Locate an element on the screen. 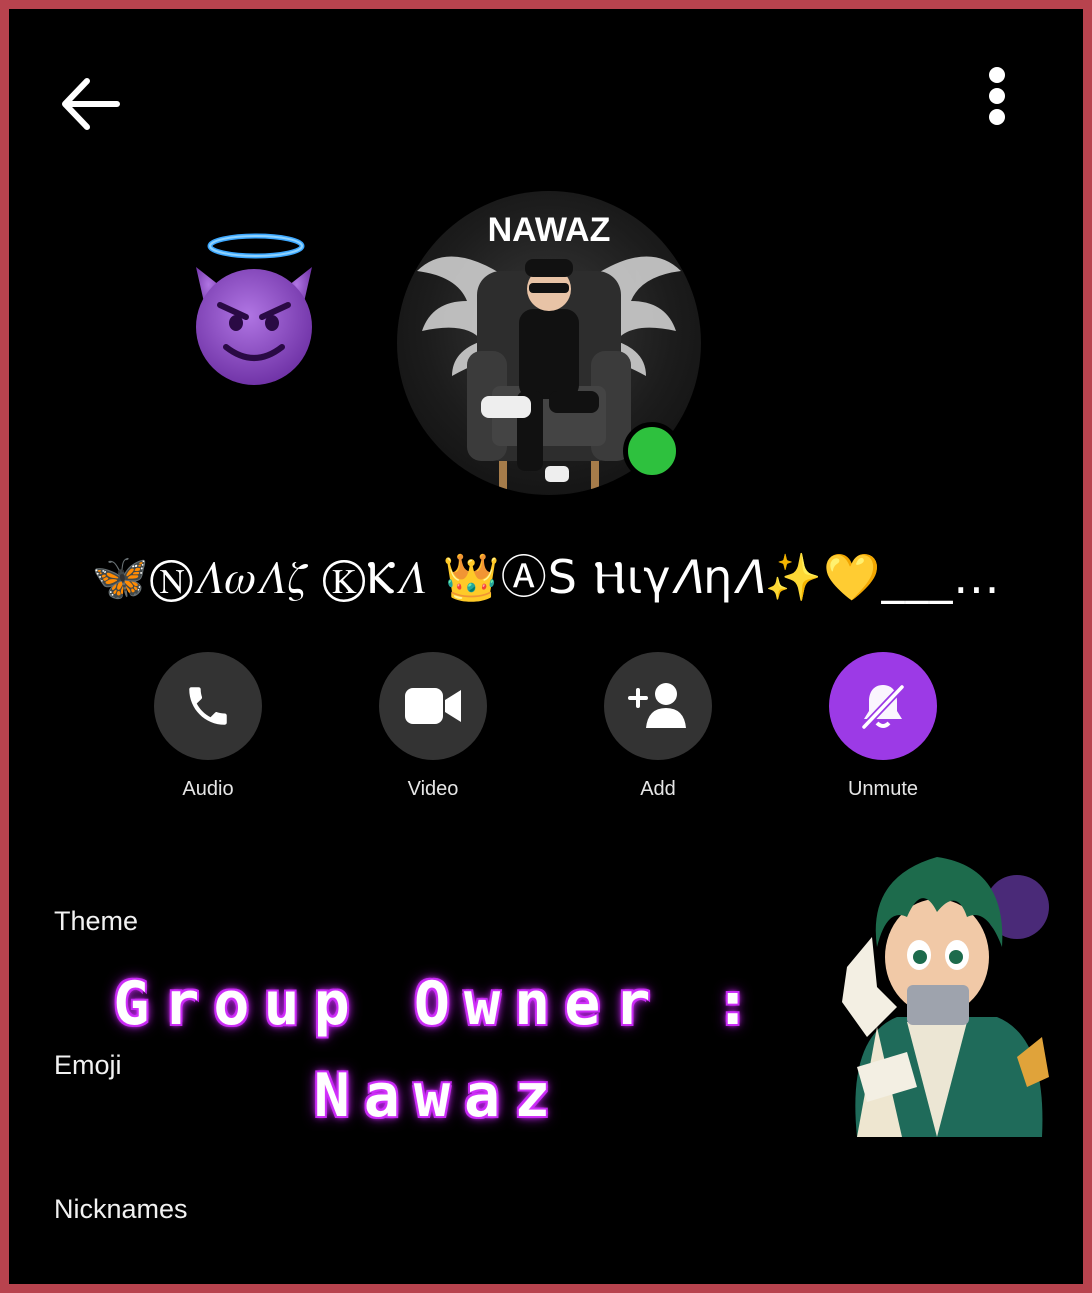  bell-off-icon is located at coordinates (883, 707).